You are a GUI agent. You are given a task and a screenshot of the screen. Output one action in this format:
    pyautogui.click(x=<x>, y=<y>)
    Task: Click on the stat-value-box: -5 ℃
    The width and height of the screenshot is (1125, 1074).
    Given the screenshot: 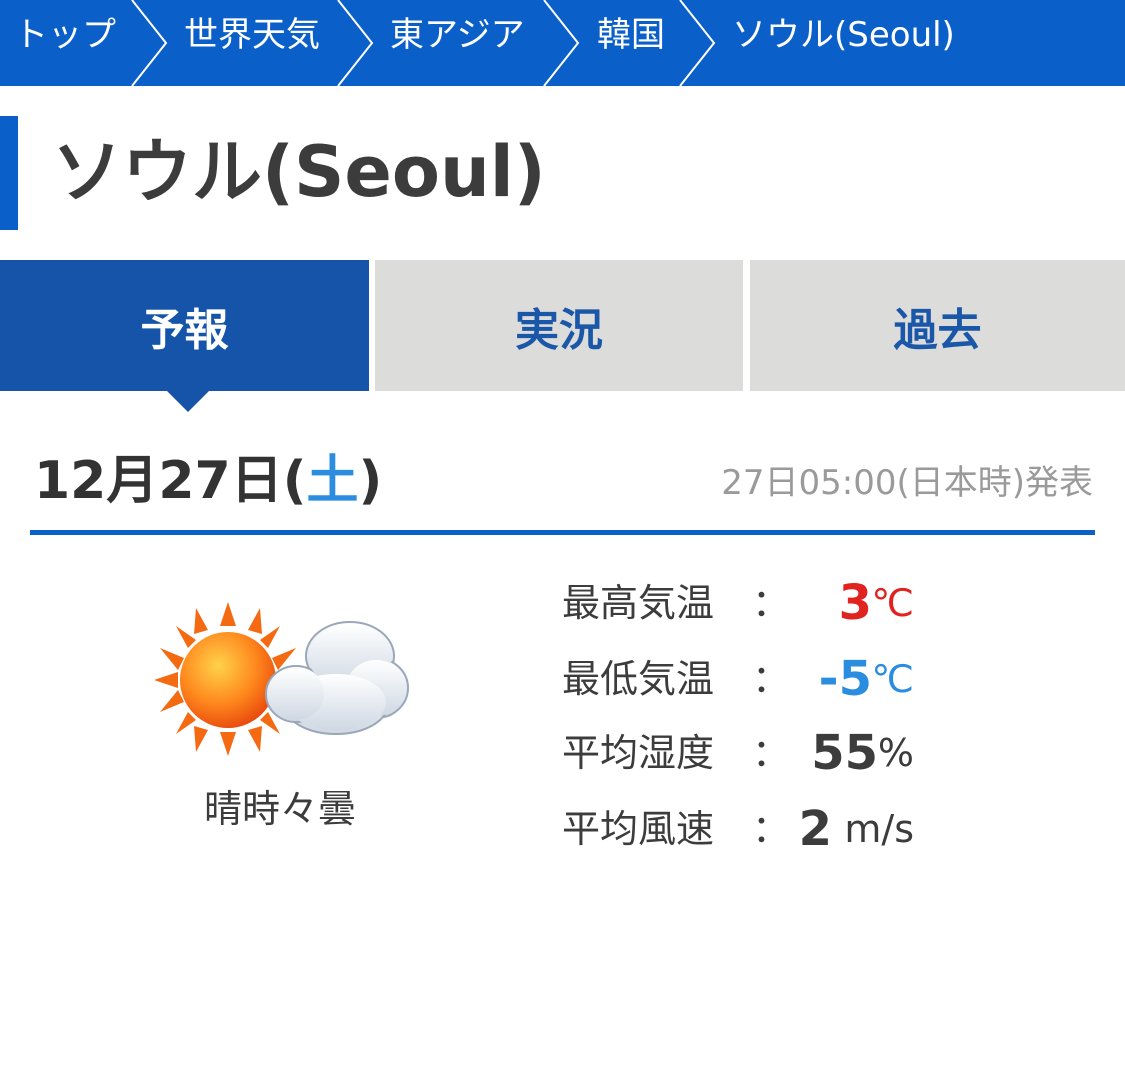 What is the action you would take?
    pyautogui.click(x=853, y=679)
    